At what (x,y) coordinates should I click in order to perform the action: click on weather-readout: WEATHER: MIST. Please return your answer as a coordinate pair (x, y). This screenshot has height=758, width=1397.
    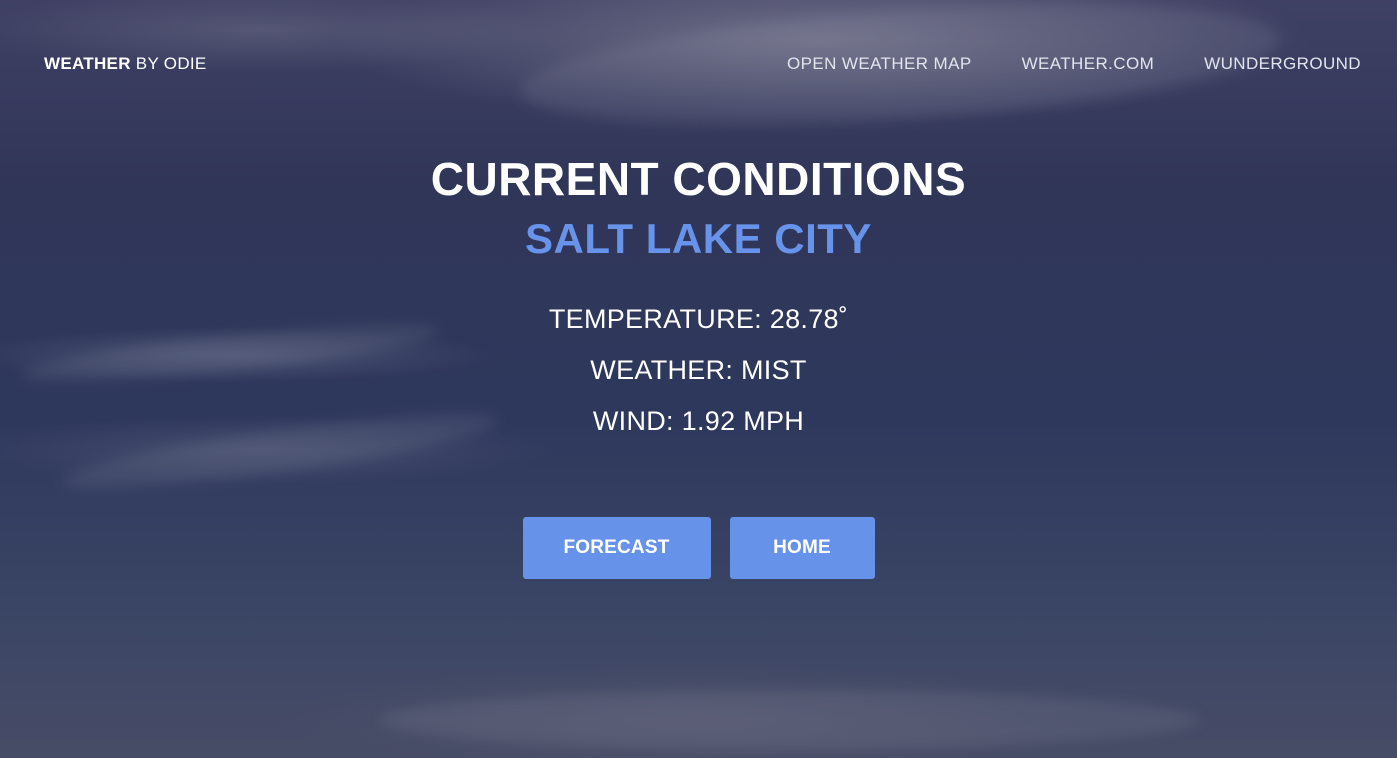
    Looking at the image, I should click on (698, 370).